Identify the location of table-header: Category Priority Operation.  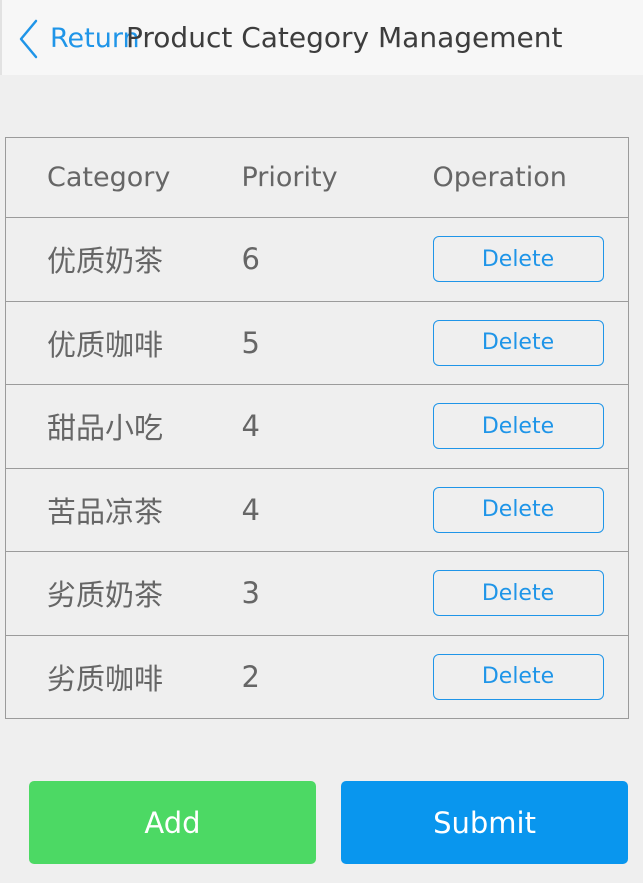
(317, 178).